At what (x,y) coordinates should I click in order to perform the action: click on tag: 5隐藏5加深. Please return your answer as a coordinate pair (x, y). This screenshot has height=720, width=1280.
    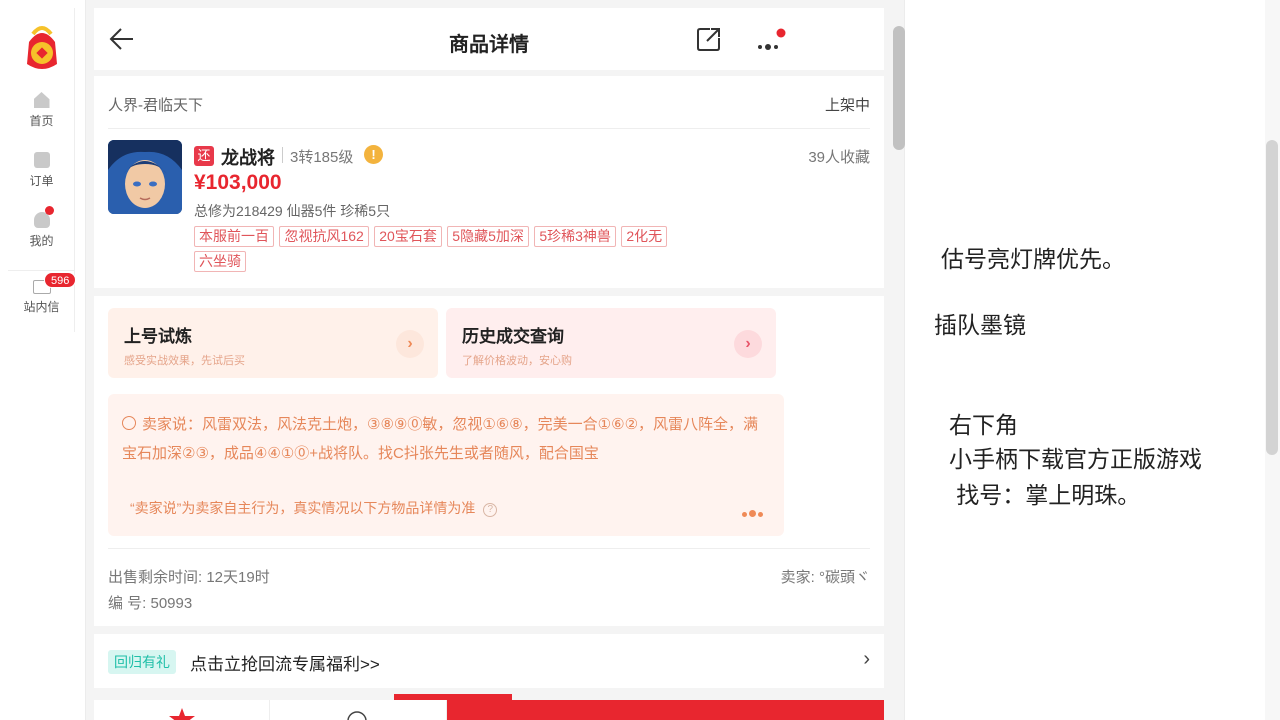
    Looking at the image, I should click on (488, 236).